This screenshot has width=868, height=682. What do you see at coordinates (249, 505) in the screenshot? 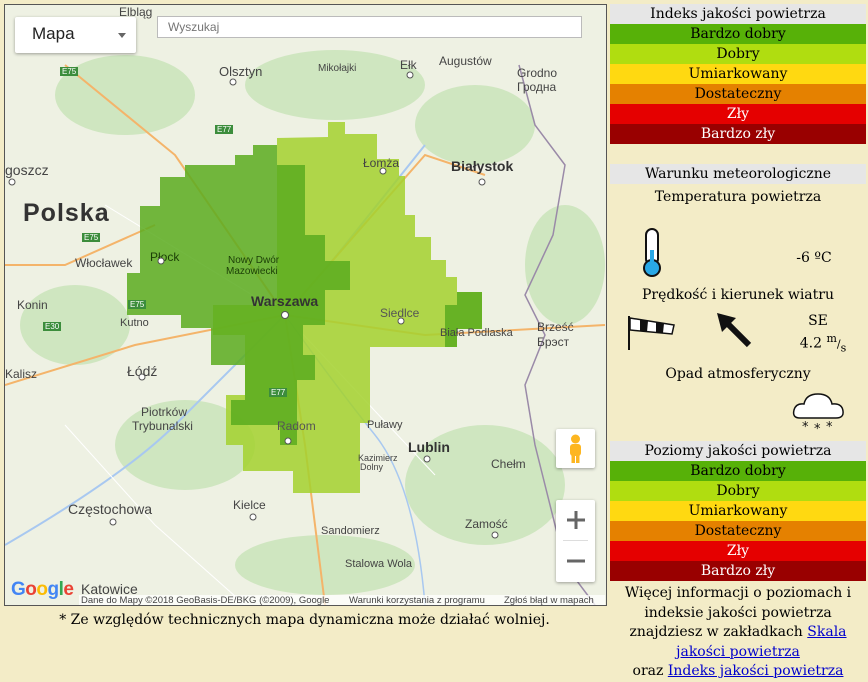
I see `place-label: Kielce` at bounding box center [249, 505].